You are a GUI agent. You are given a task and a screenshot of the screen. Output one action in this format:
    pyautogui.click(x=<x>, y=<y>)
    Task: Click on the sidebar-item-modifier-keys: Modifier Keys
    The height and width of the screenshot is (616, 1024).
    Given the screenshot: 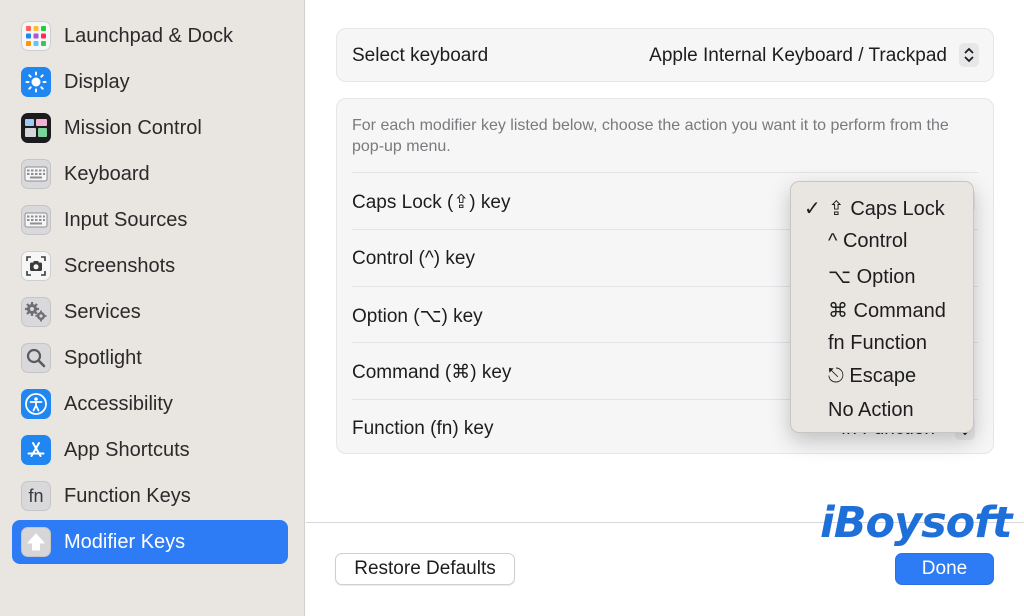 What is the action you would take?
    pyautogui.click(x=150, y=542)
    